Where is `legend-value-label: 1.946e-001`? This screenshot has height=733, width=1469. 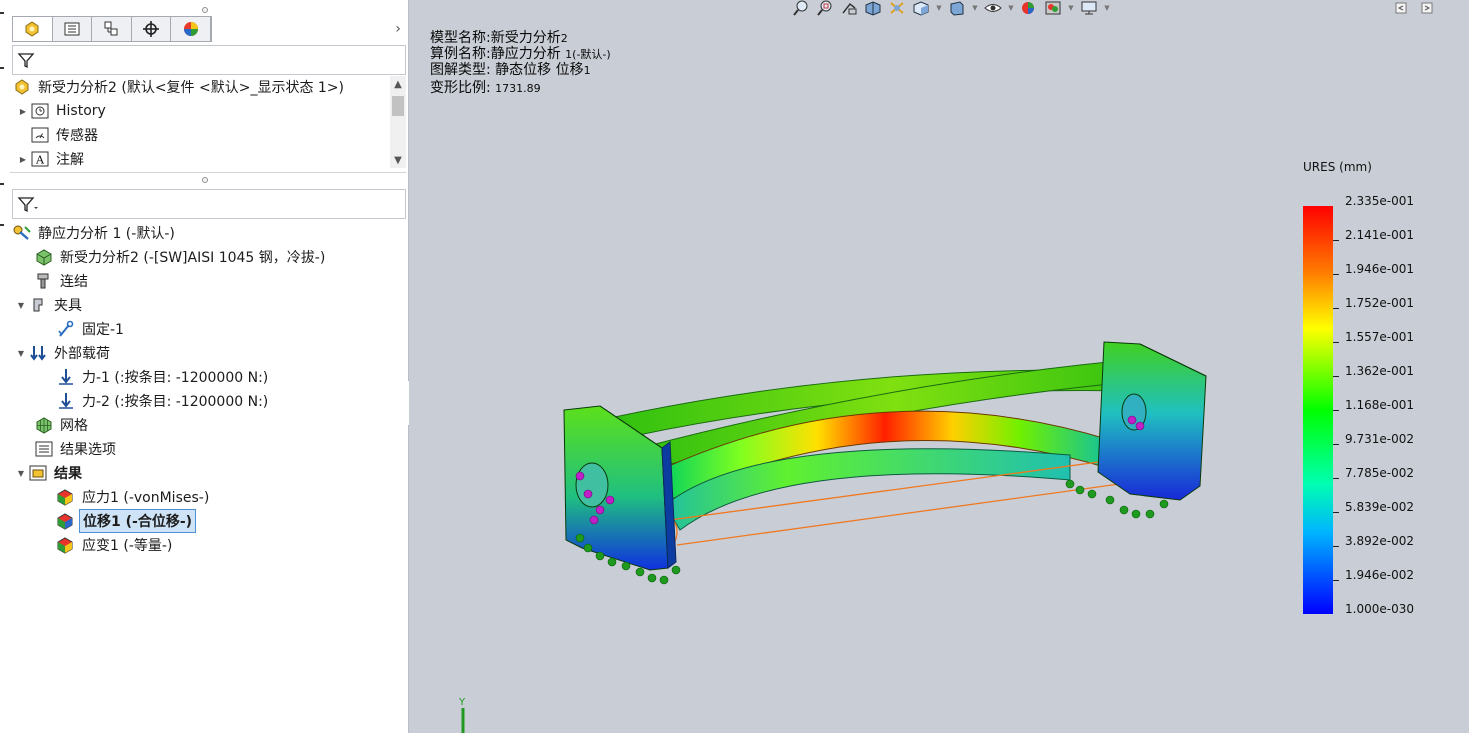
legend-value-label: 1.946e-001 is located at coordinates (1379, 269).